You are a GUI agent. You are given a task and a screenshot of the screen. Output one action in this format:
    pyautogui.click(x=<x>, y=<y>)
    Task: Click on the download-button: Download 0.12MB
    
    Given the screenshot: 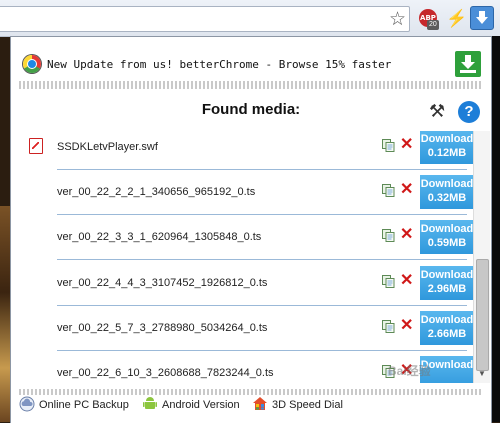 What is the action you would take?
    pyautogui.click(x=446, y=147)
    